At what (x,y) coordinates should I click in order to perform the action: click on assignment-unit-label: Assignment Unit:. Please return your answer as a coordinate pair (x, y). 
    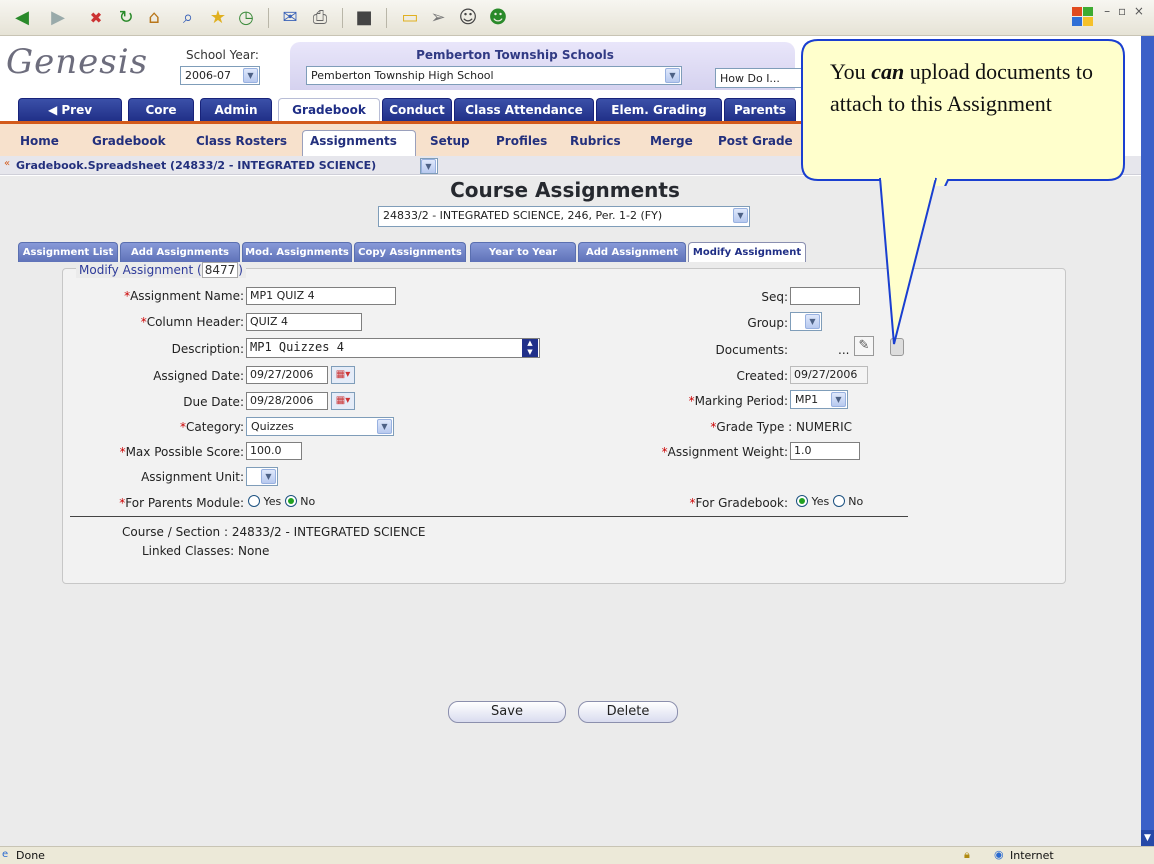
    Looking at the image, I should click on (192, 477).